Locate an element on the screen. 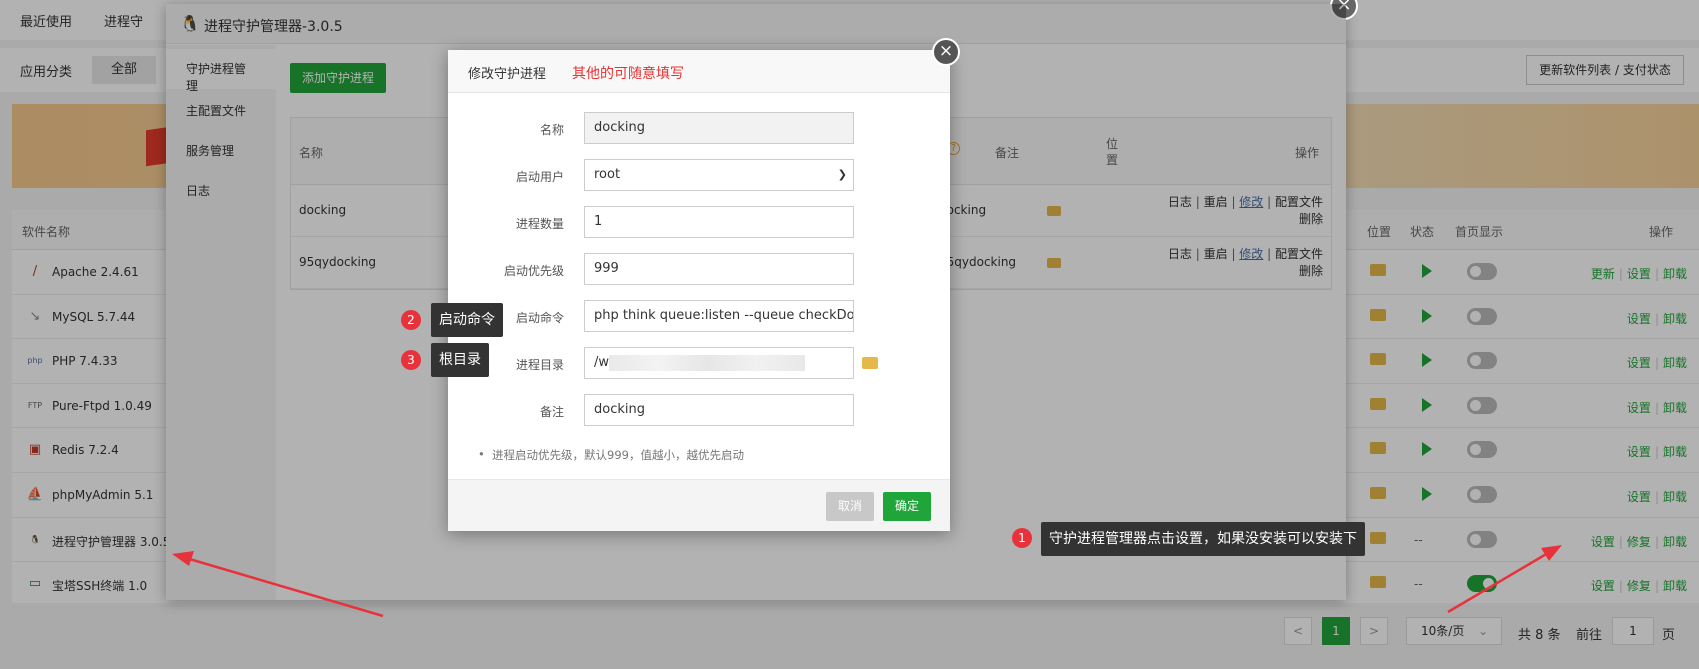 This screenshot has height=669, width=1699. name-label: 名称 is located at coordinates (551, 130).